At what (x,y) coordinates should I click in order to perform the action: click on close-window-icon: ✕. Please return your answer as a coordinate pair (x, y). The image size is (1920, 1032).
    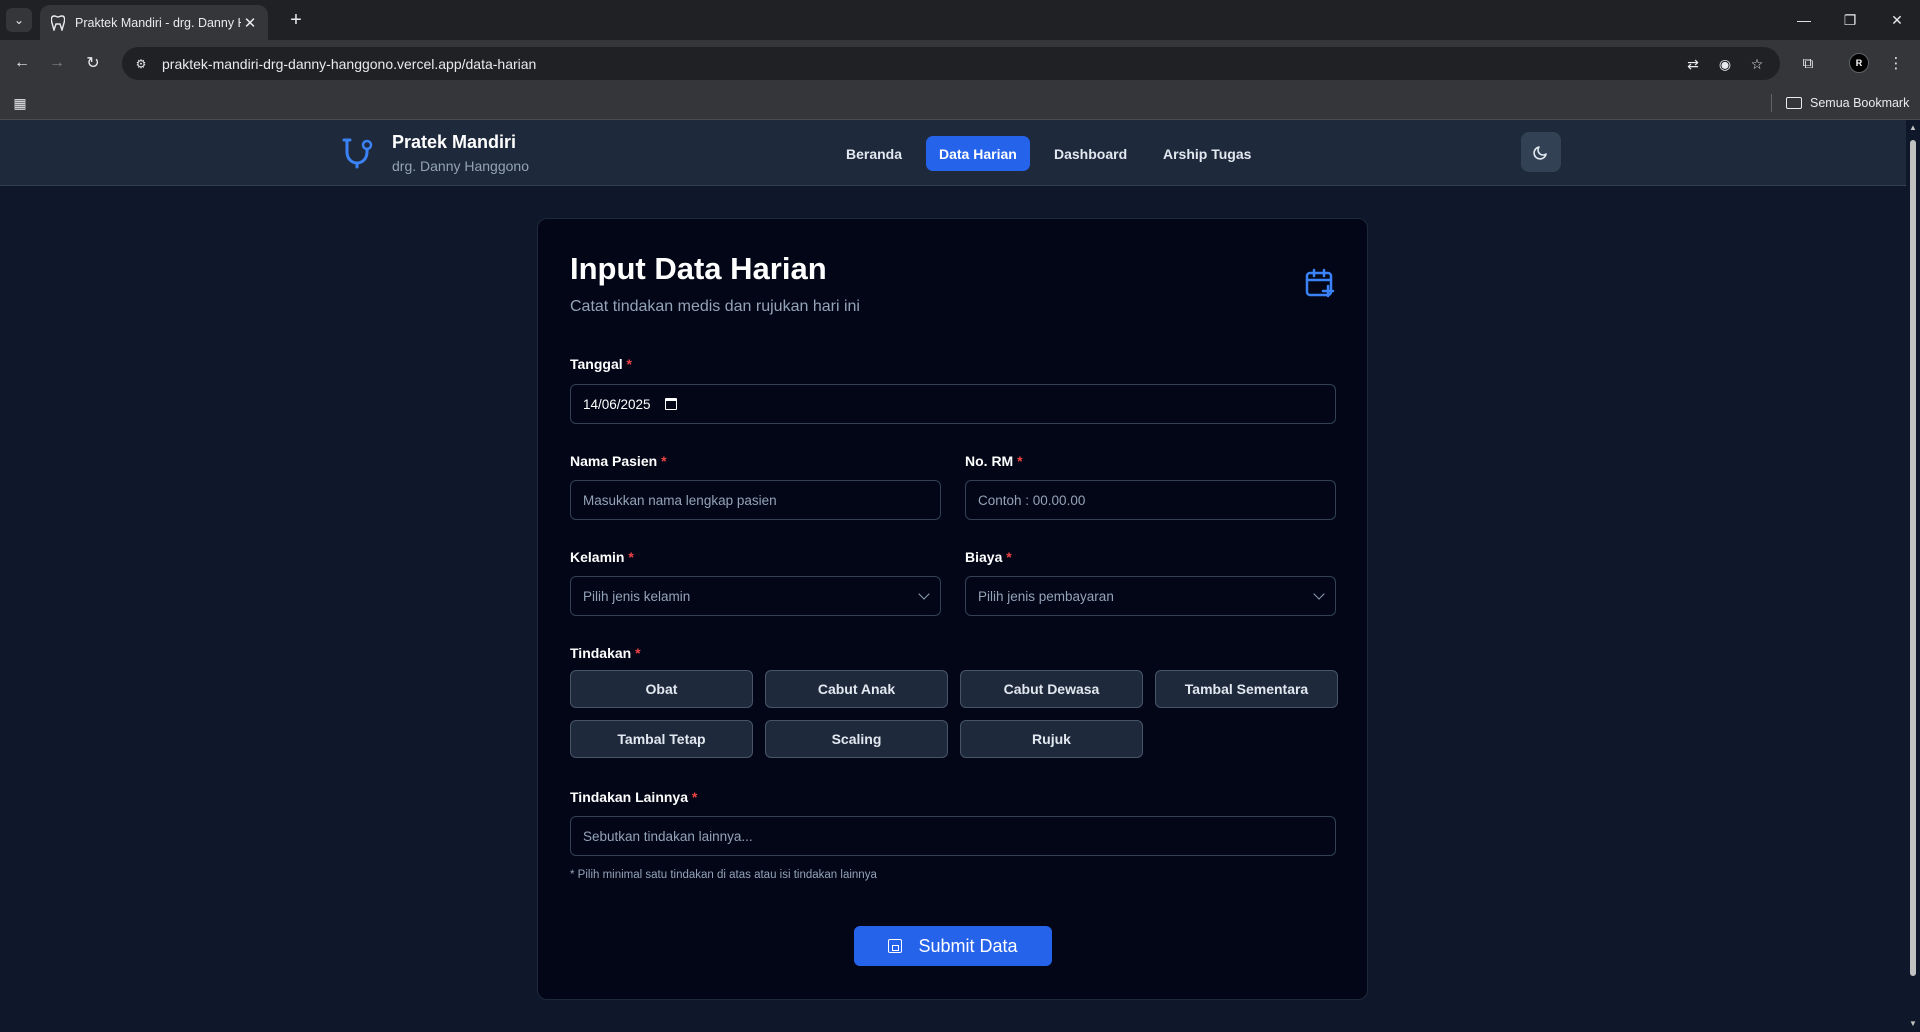
    Looking at the image, I should click on (1897, 20).